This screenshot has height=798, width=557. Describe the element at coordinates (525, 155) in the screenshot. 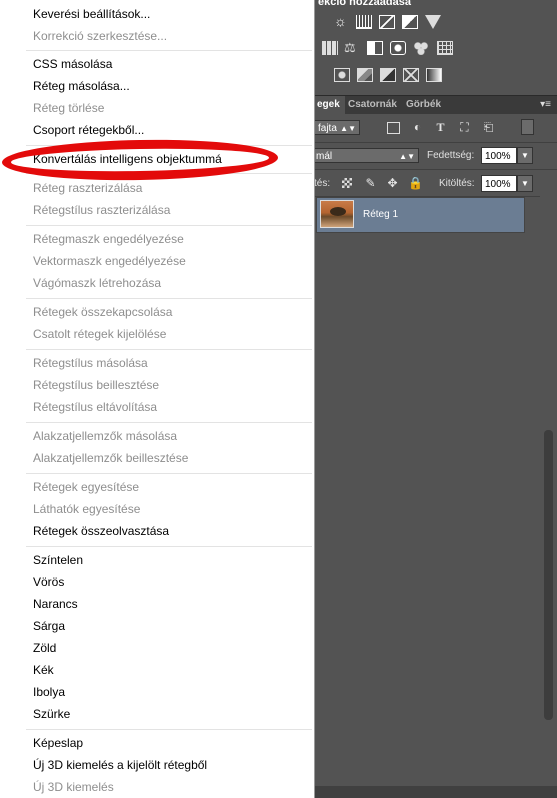

I see `opacity-dropdown: ▼` at that location.